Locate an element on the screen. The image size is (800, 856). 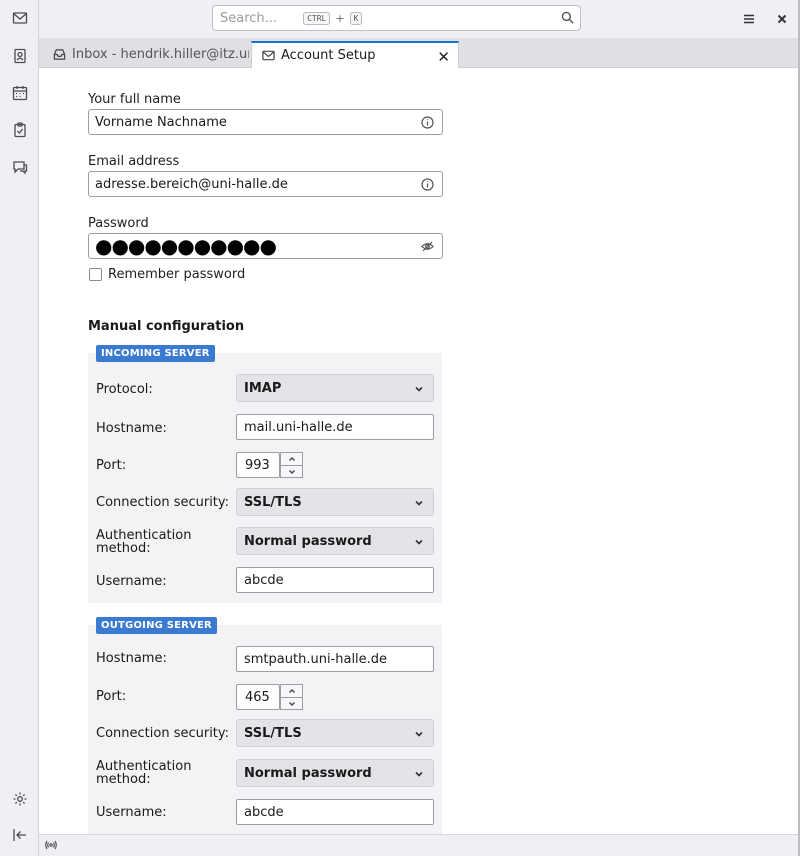
manual-config-title: Manual configuration is located at coordinates (166, 326).